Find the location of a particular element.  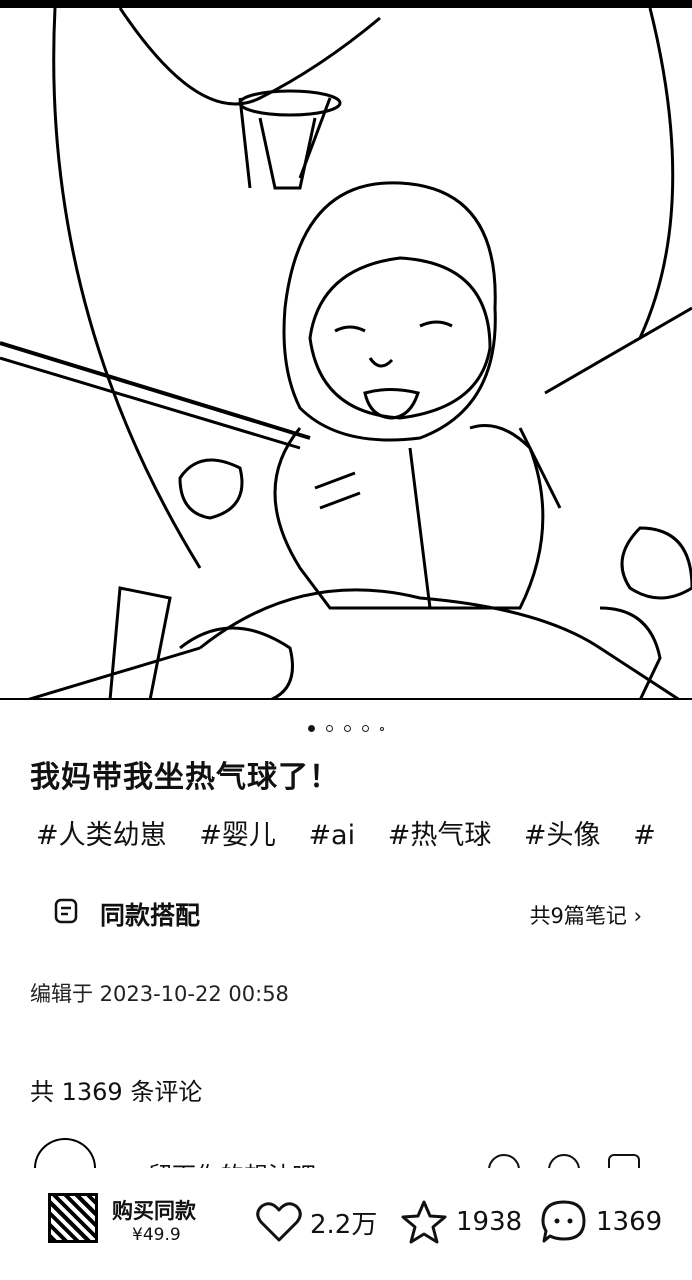

comment-button: 1369 is located at coordinates (601, 1222).